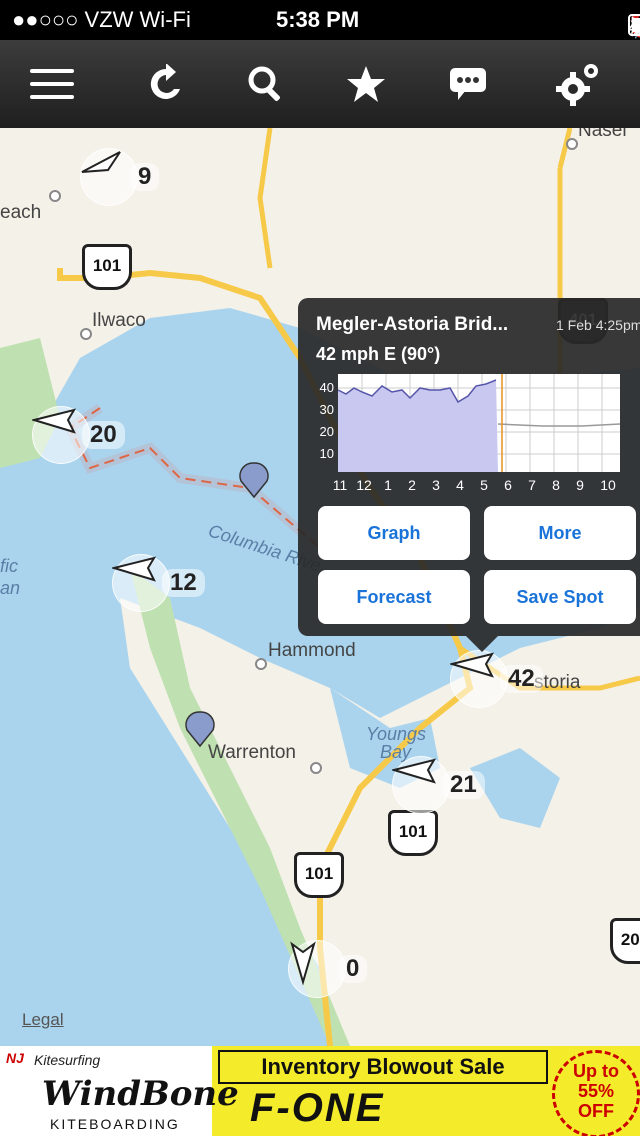 This screenshot has height=1136, width=640. Describe the element at coordinates (21, 212) in the screenshot. I see `place-label: each` at that location.